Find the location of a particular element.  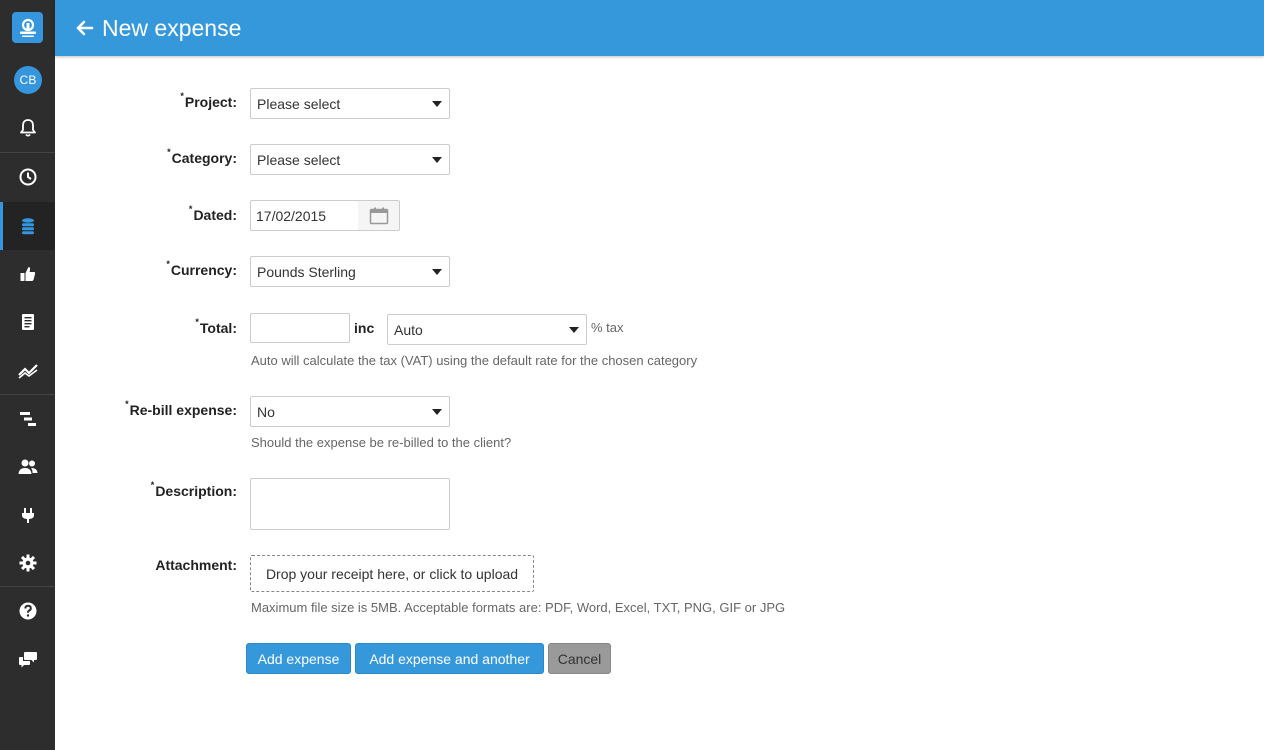

question-icon is located at coordinates (27, 611).